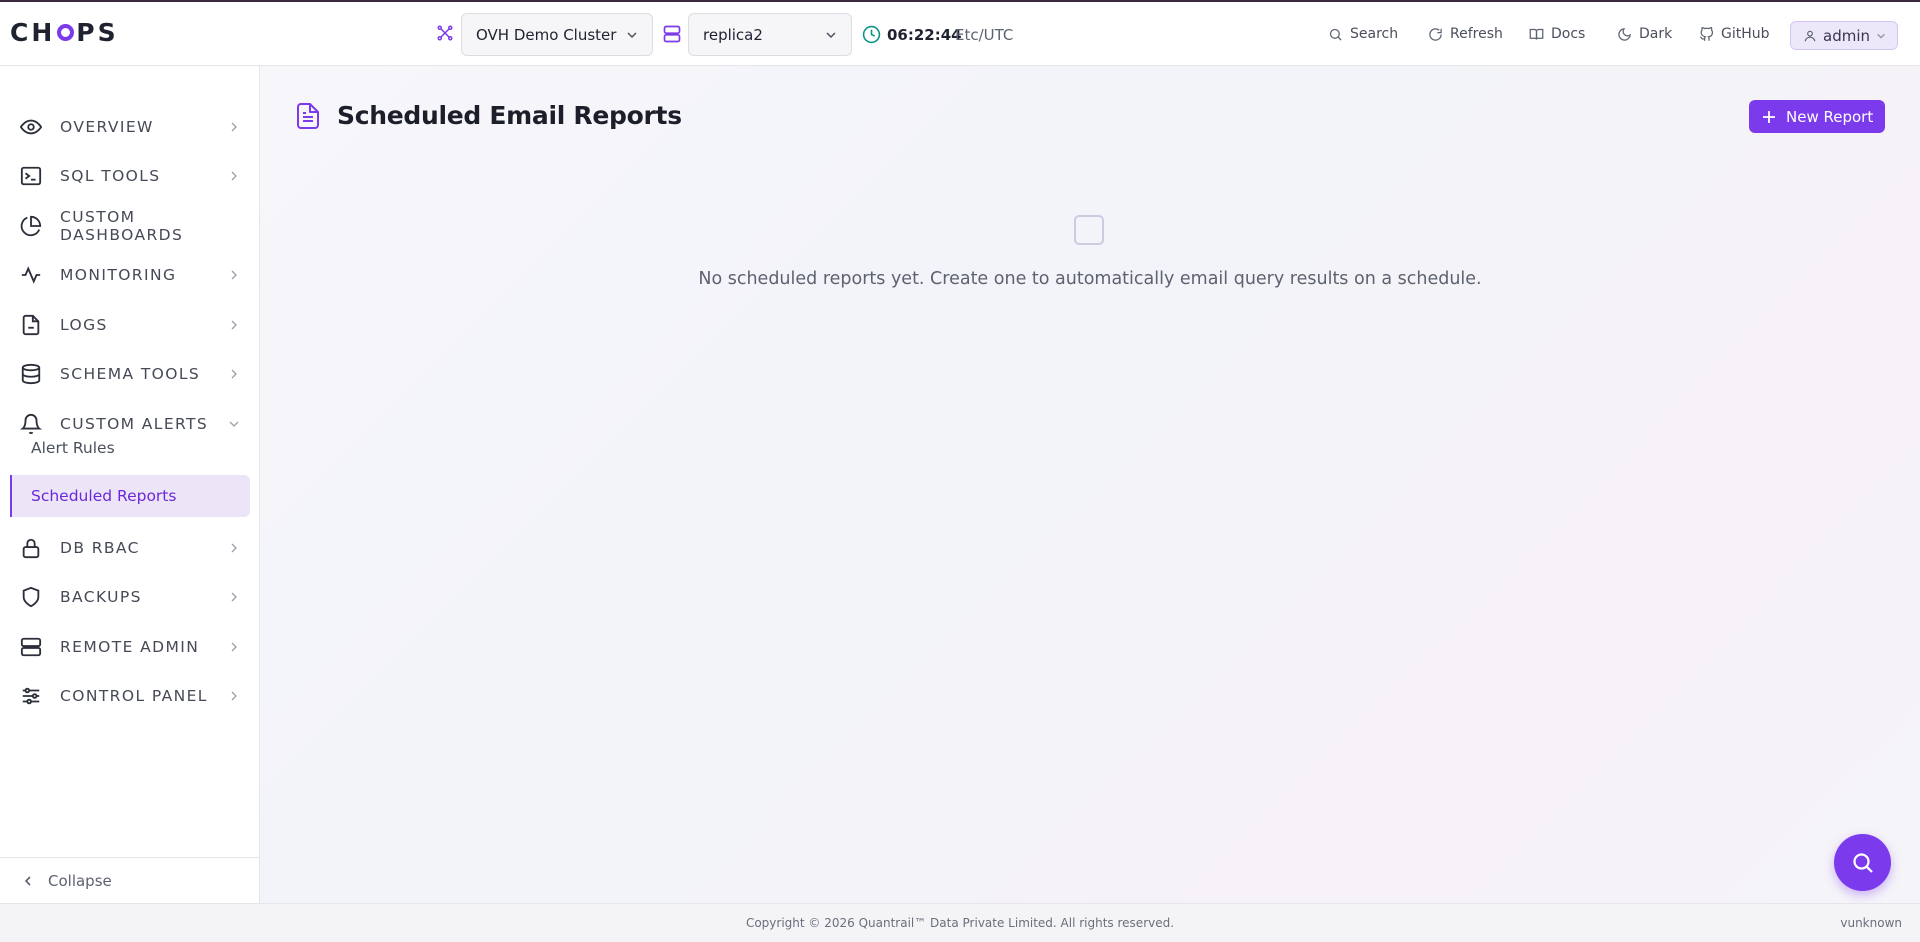 The width and height of the screenshot is (1920, 942). Describe the element at coordinates (134, 696) in the screenshot. I see `sidebar-item-label: CONTROL PANEL` at that location.